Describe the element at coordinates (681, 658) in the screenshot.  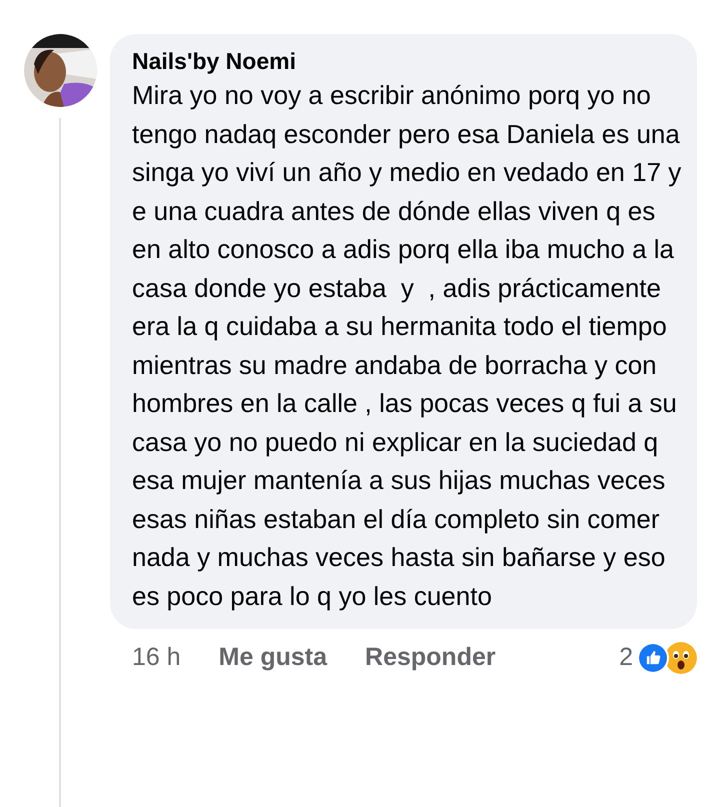
I see `wow-emoji-icon` at that location.